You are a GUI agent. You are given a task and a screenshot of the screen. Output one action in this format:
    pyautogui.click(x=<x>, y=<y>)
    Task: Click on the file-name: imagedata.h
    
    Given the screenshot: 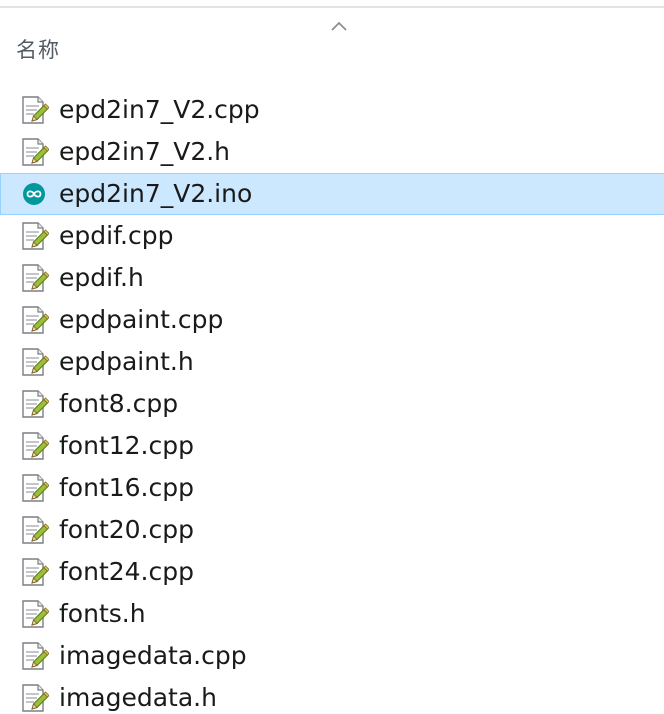 What is the action you would take?
    pyautogui.click(x=138, y=697)
    